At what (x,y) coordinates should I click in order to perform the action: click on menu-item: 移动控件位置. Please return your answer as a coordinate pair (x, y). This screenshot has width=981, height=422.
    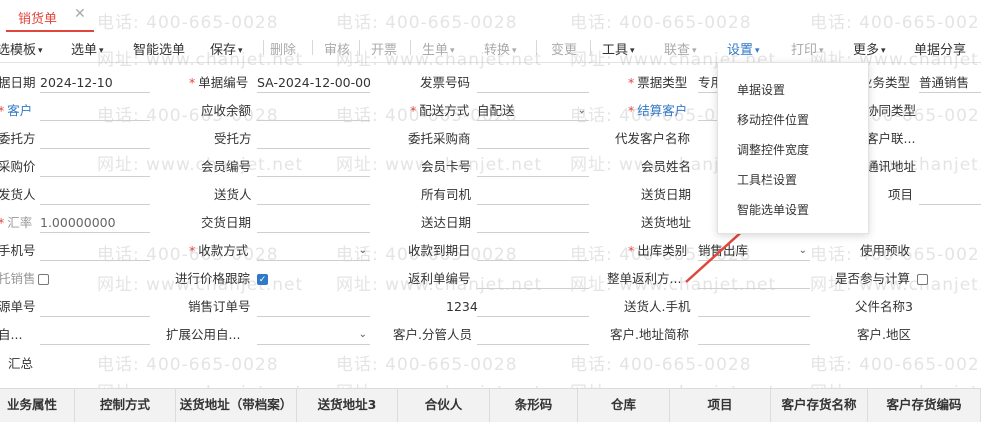
    Looking at the image, I should click on (773, 119).